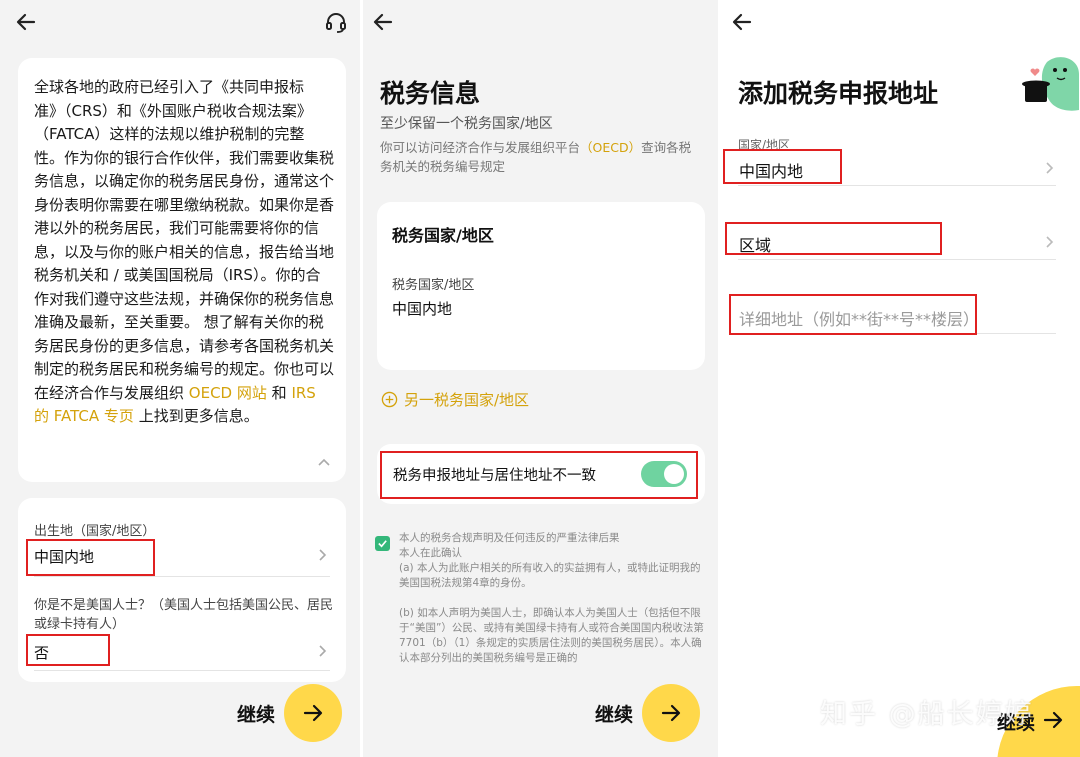 This screenshot has height=757, width=1080. Describe the element at coordinates (467, 400) in the screenshot. I see `add-tax-country-label: 另一税务国家/地区` at that location.